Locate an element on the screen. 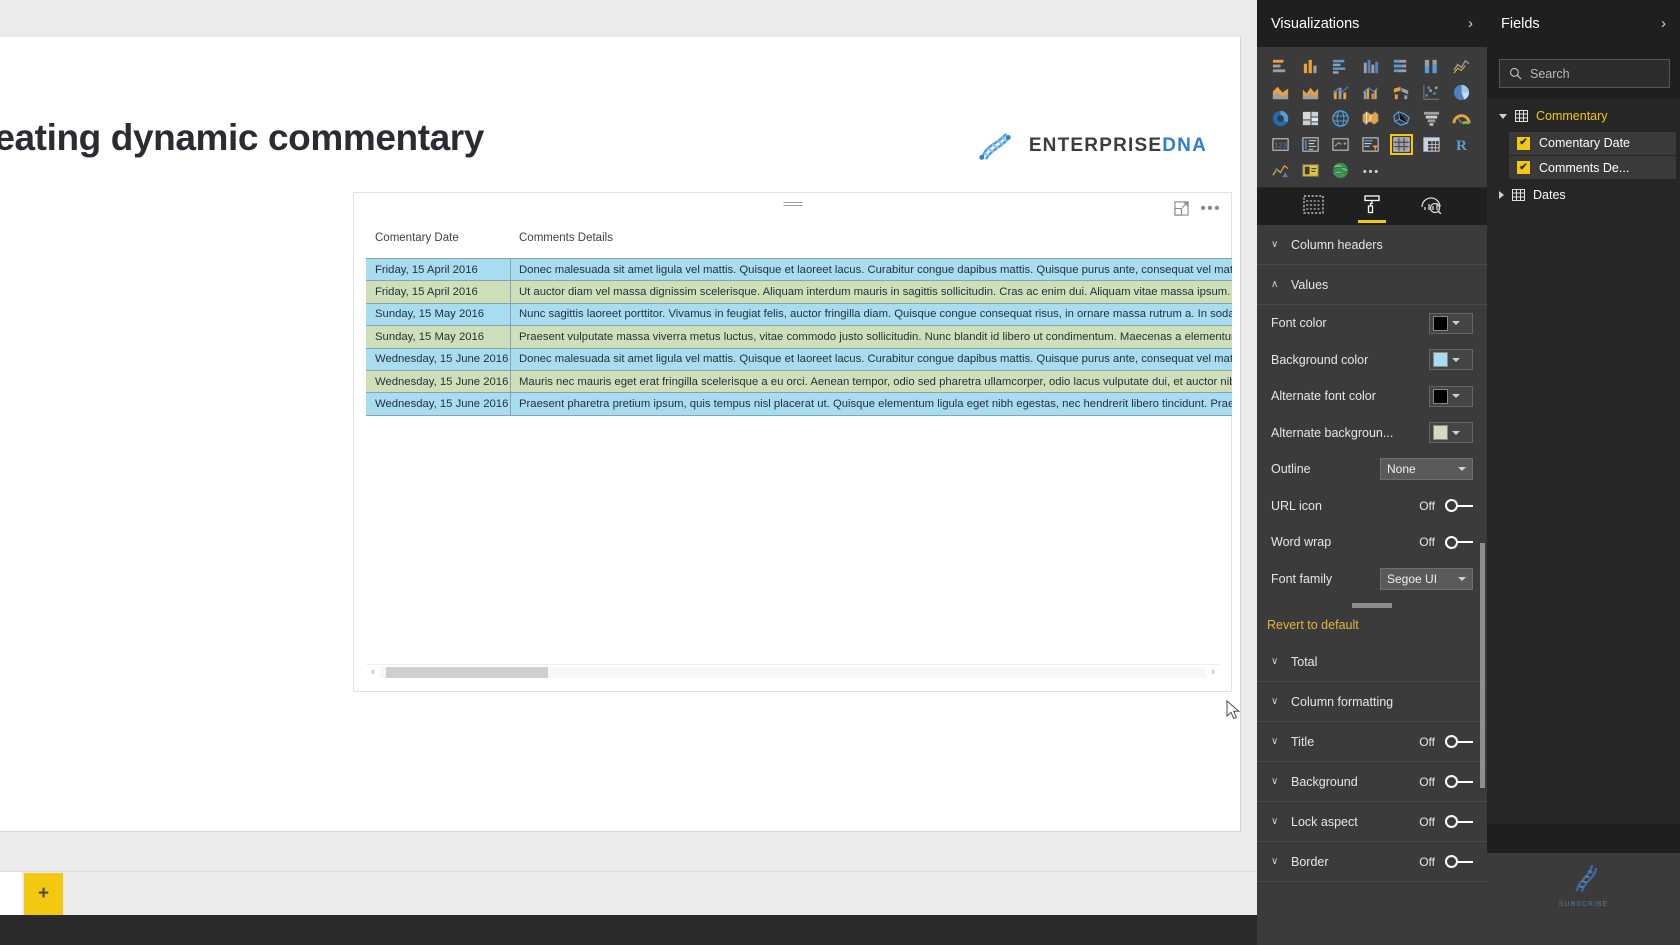  viz-type-line-clustered-column-chart is located at coordinates (1370, 92).